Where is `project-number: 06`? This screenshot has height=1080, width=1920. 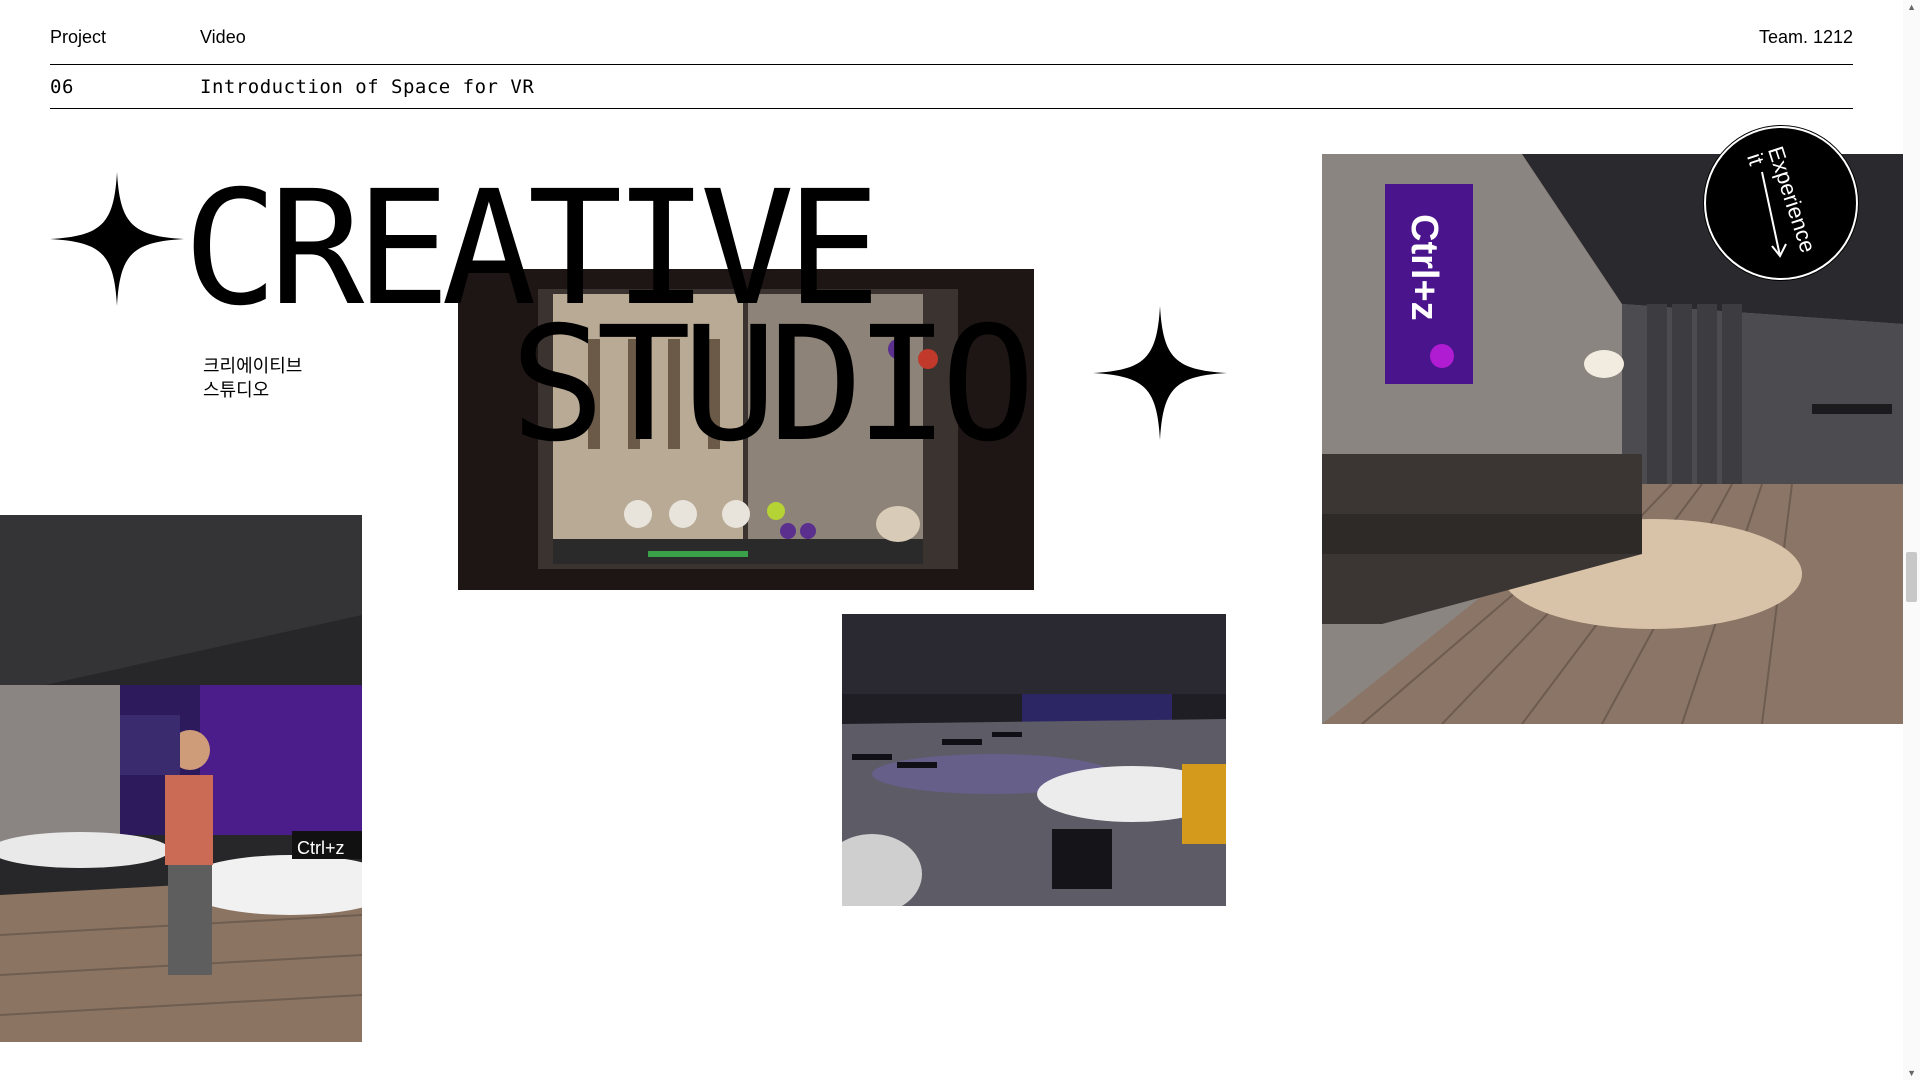 project-number: 06 is located at coordinates (62, 87).